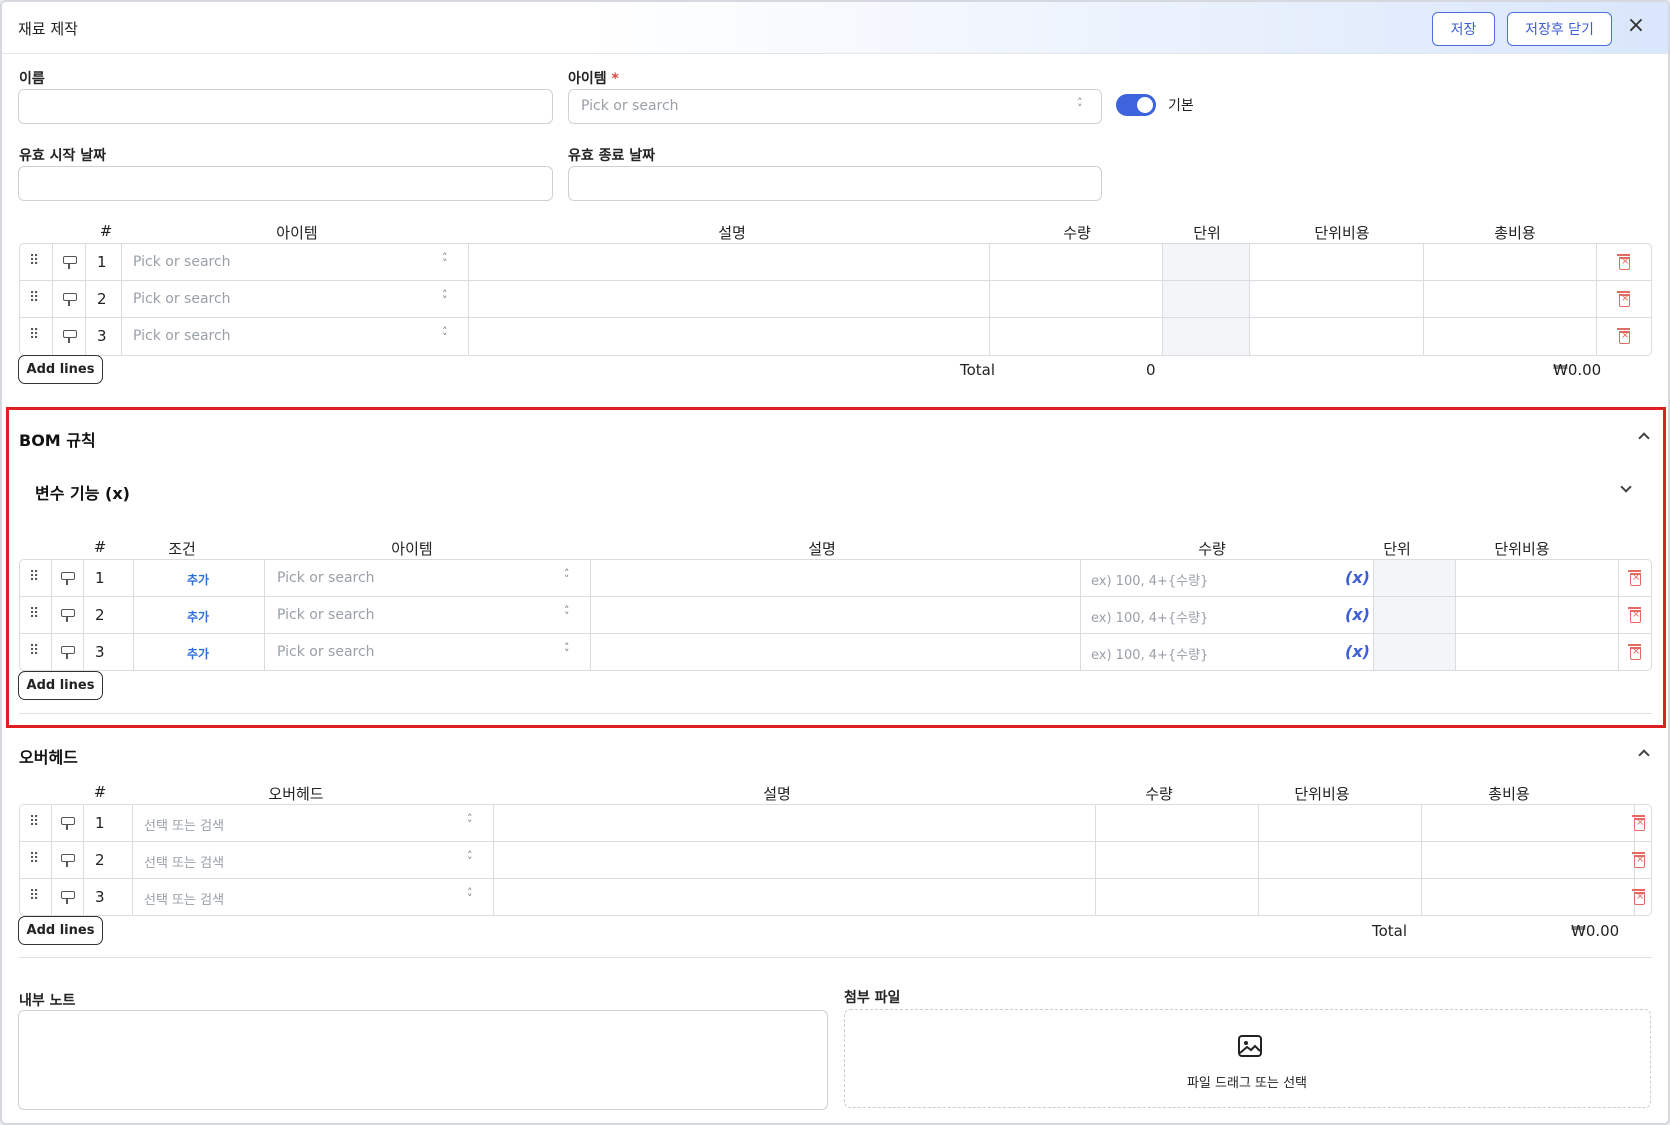 This screenshot has width=1670, height=1125. I want to click on overhead-table: ⠿ 1 선택 또는 검색 ˄˅ ⠿ 2 선택 또는 검색 ˄˅ ⠿ 3, so click(835, 860).